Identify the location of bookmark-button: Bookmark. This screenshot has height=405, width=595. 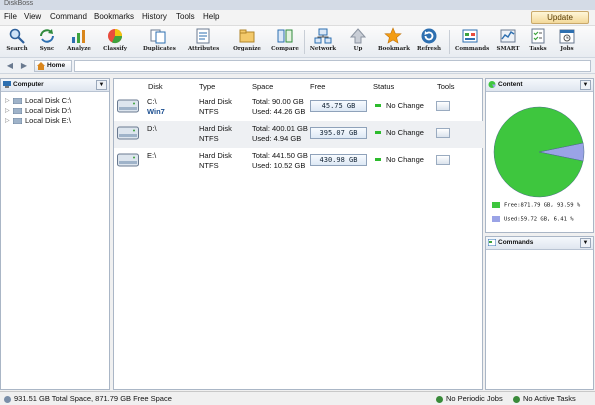
(394, 40).